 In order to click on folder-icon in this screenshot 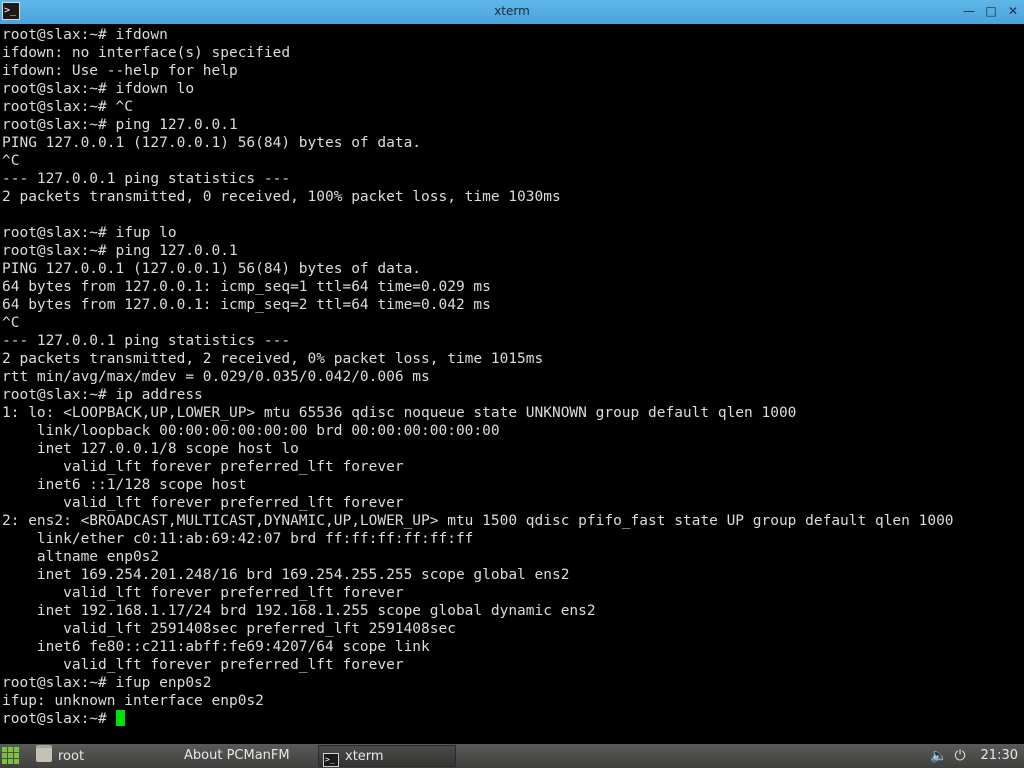, I will do `click(44, 753)`.